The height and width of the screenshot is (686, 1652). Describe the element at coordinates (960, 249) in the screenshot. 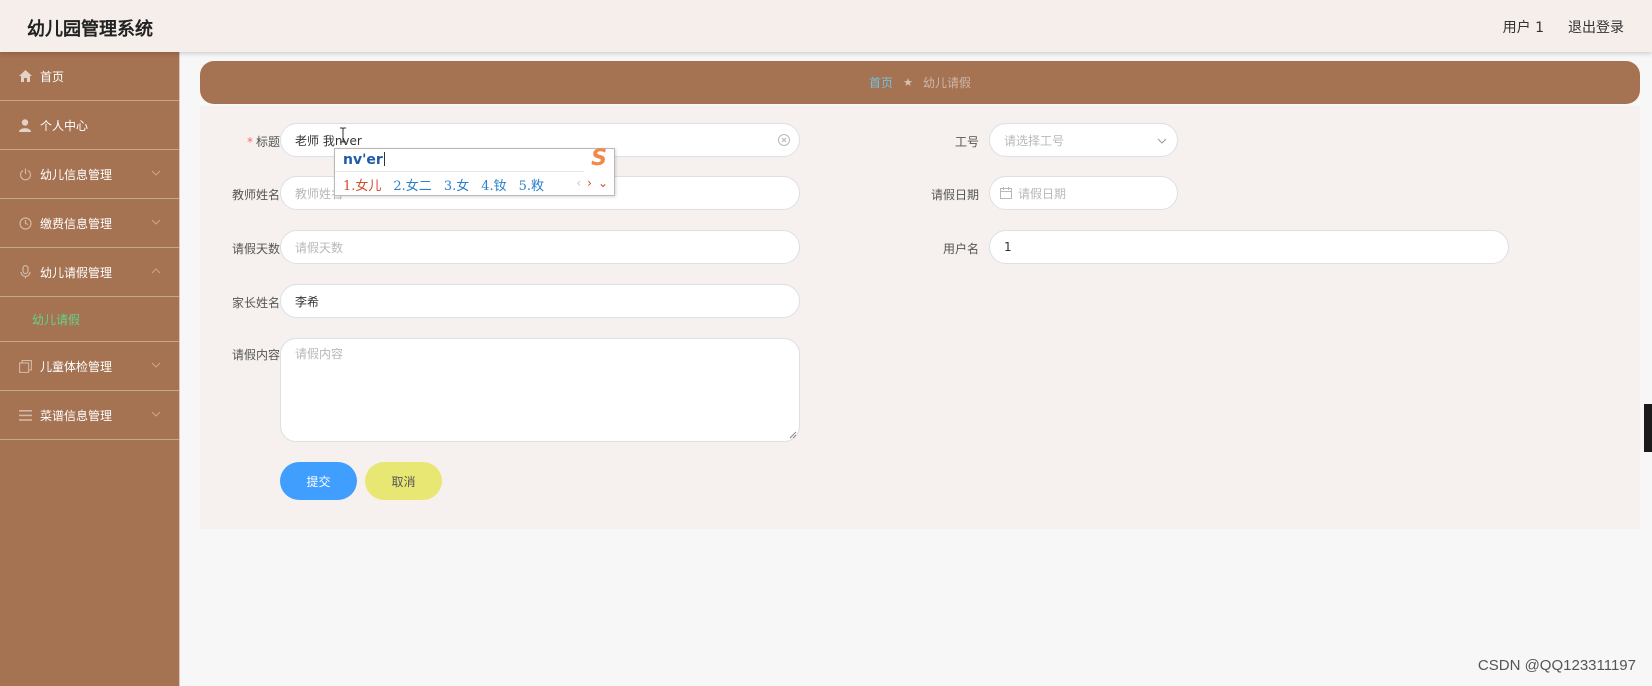

I see `username-label: 用户名` at that location.